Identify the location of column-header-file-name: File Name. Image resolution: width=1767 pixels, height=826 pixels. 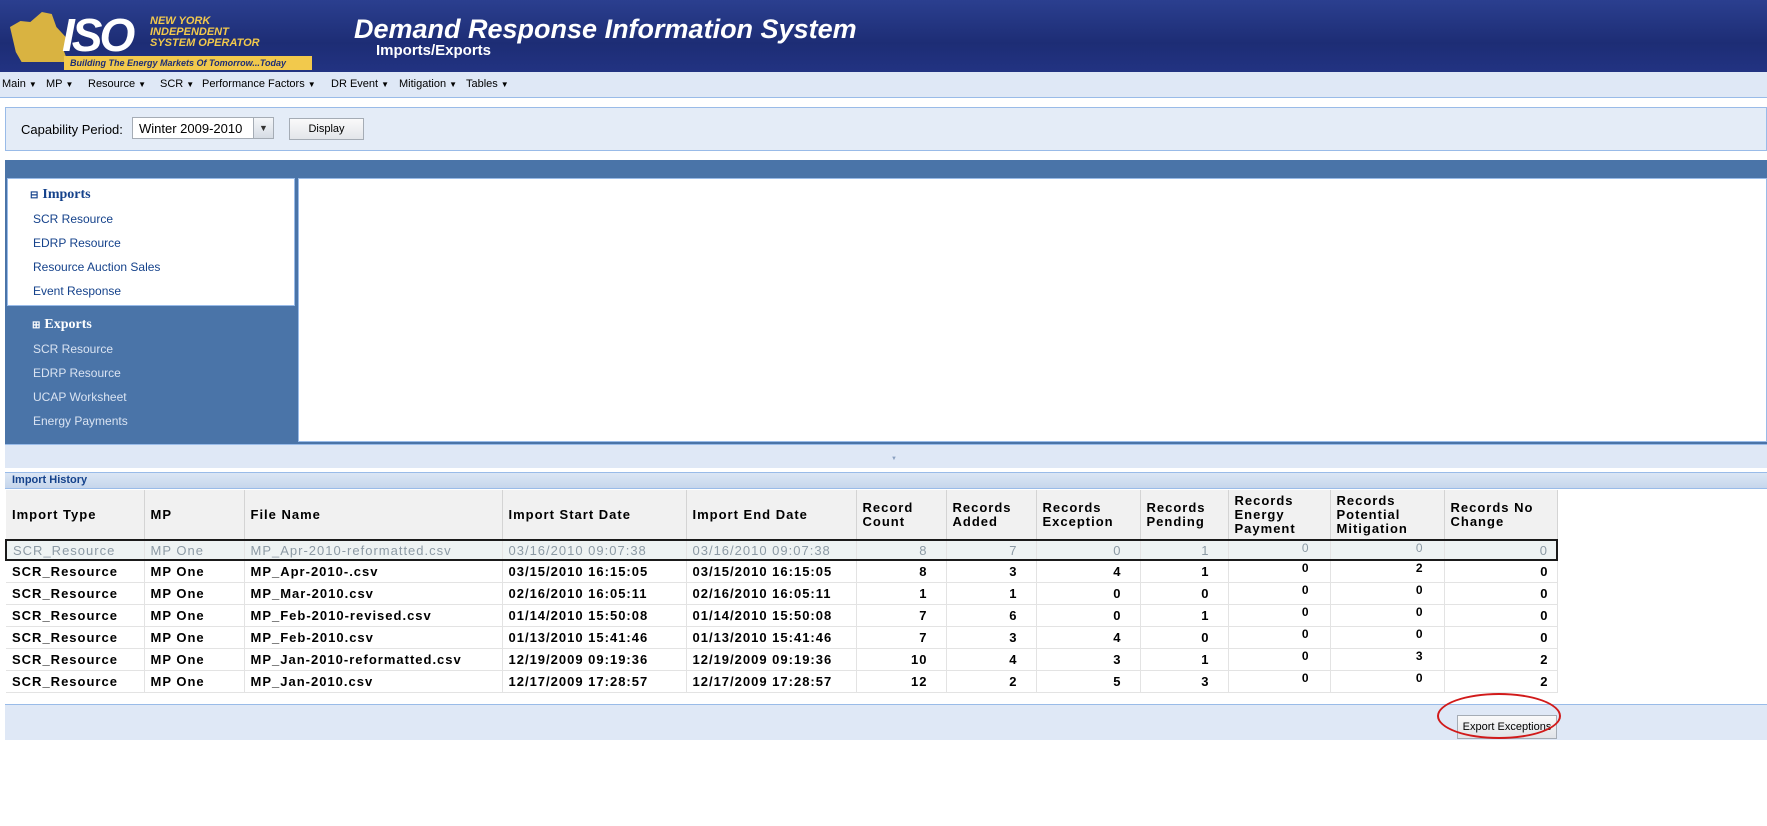
(373, 515).